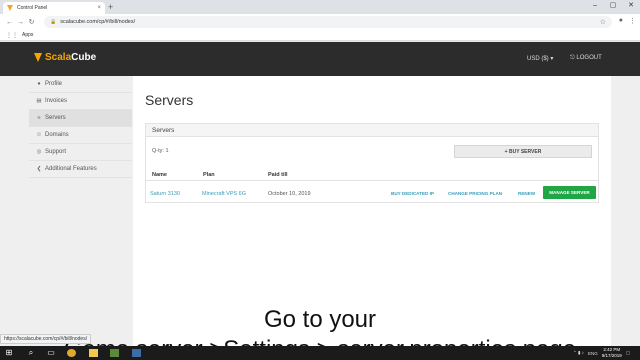 This screenshot has height=360, width=640. What do you see at coordinates (31, 353) in the screenshot?
I see `search-icon: ⌕` at bounding box center [31, 353].